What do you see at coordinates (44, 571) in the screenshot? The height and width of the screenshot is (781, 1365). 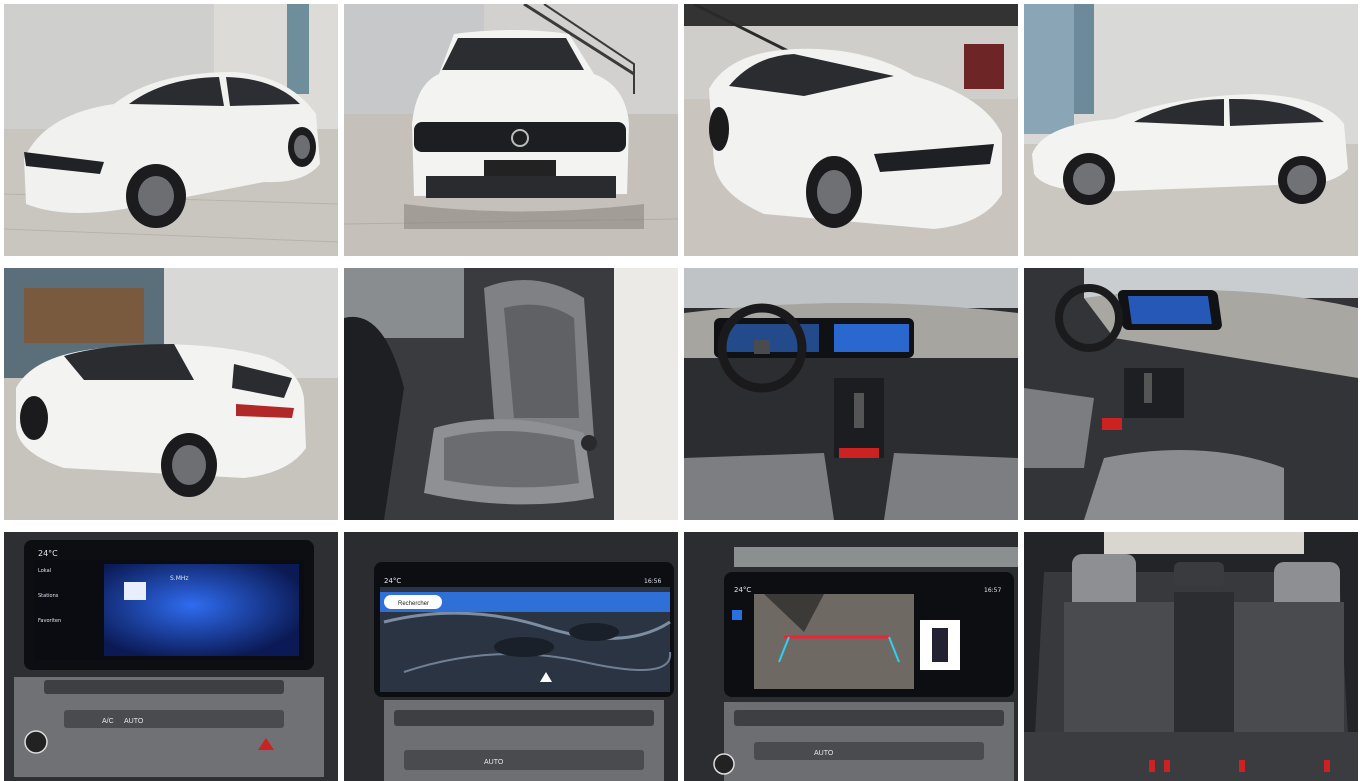 I see `radio-menu-local: Lokal` at bounding box center [44, 571].